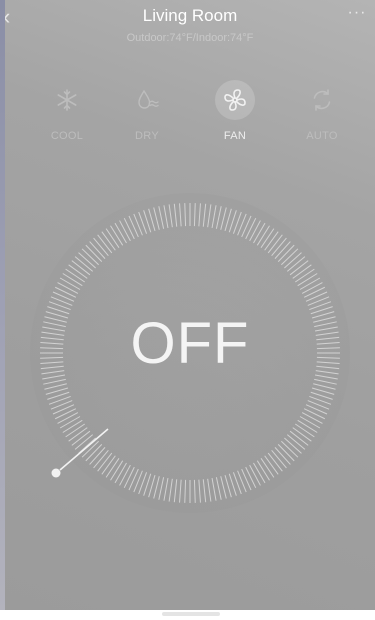 This screenshot has height=620, width=375. I want to click on more-icon: ···, so click(357, 12).